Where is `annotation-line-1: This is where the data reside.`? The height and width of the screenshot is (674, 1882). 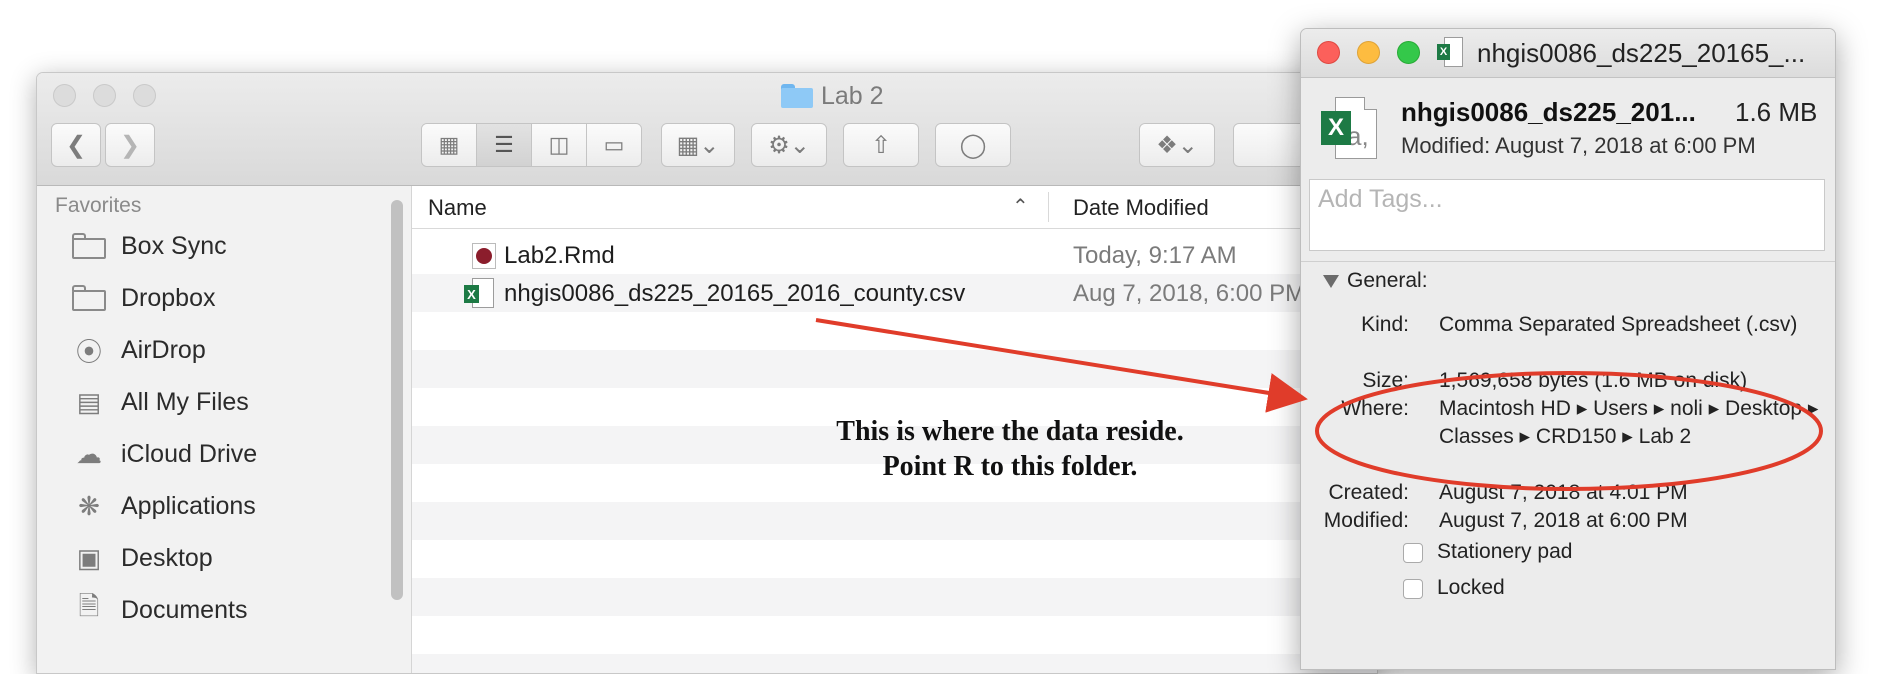 annotation-line-1: This is where the data reside. is located at coordinates (1010, 431).